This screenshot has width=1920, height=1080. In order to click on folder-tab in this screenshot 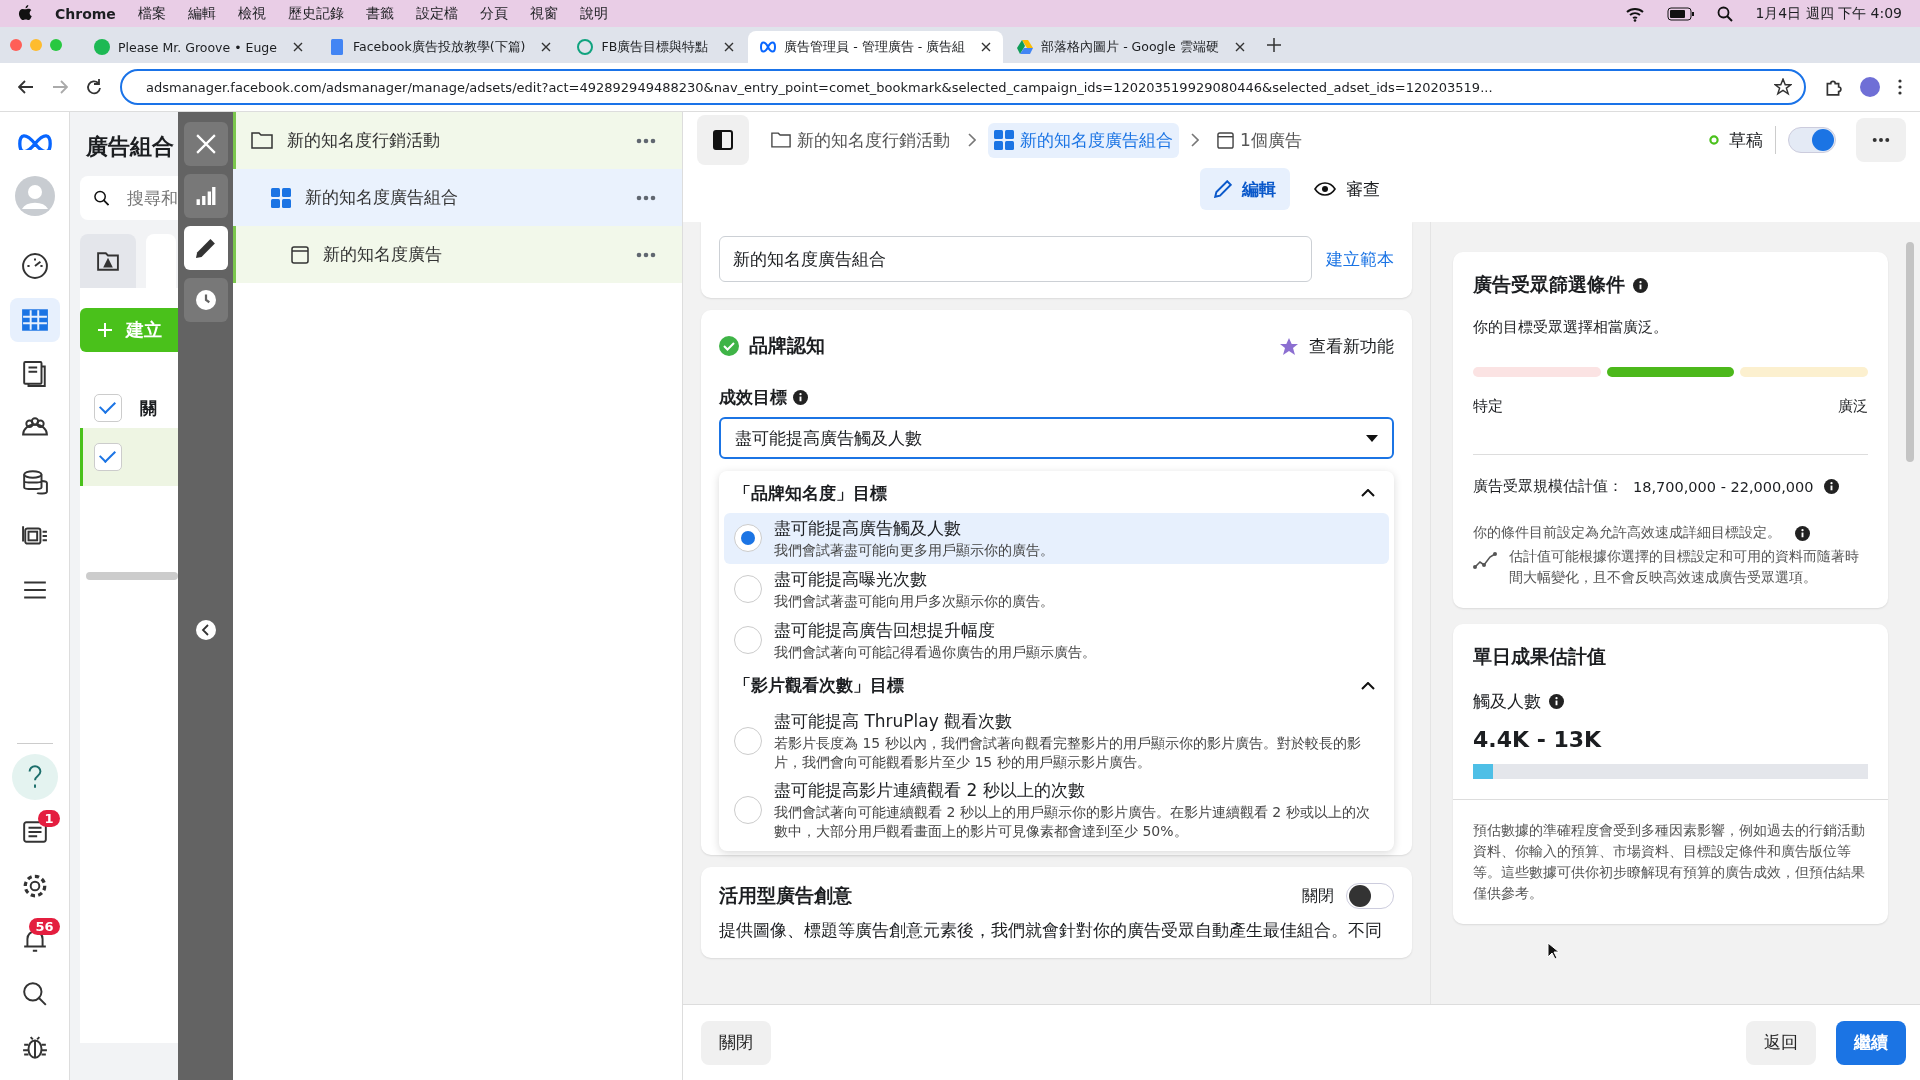, I will do `click(108, 261)`.